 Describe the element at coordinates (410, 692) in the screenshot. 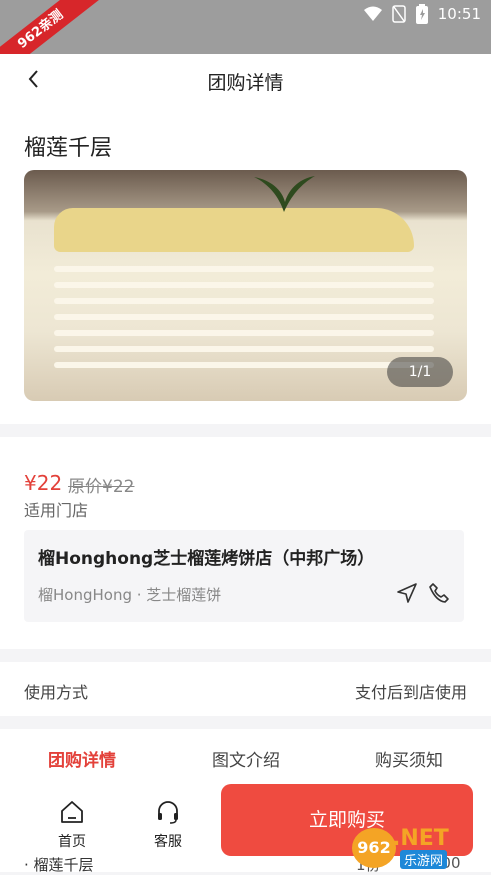

I see `usage-value: 支付后到店使用` at that location.